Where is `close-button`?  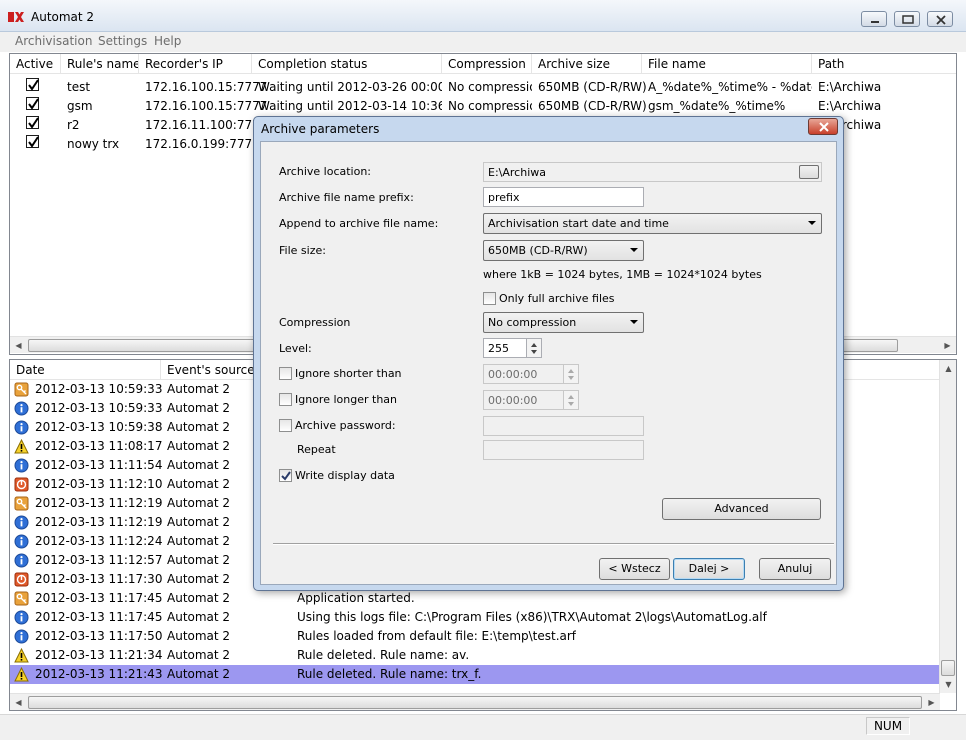
close-button is located at coordinates (940, 19).